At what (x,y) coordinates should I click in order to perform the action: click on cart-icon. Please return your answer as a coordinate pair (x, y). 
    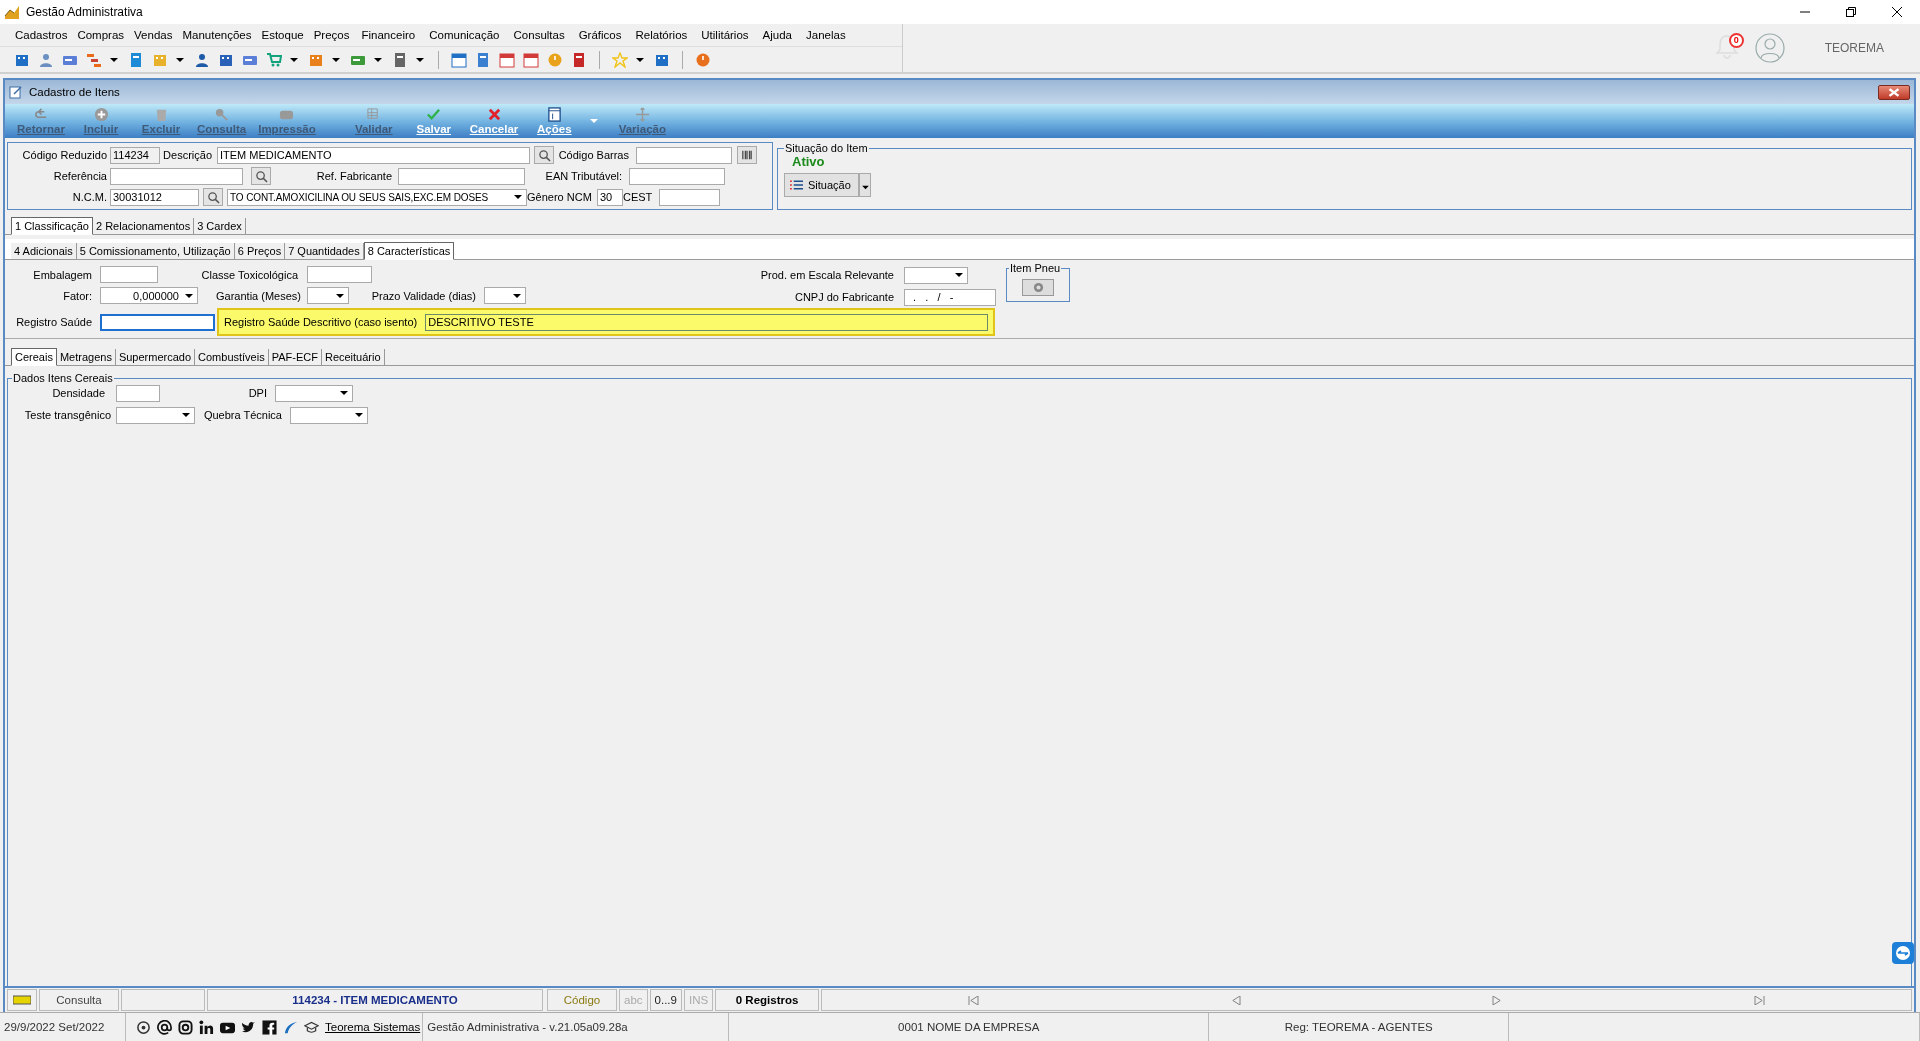
    Looking at the image, I should click on (274, 59).